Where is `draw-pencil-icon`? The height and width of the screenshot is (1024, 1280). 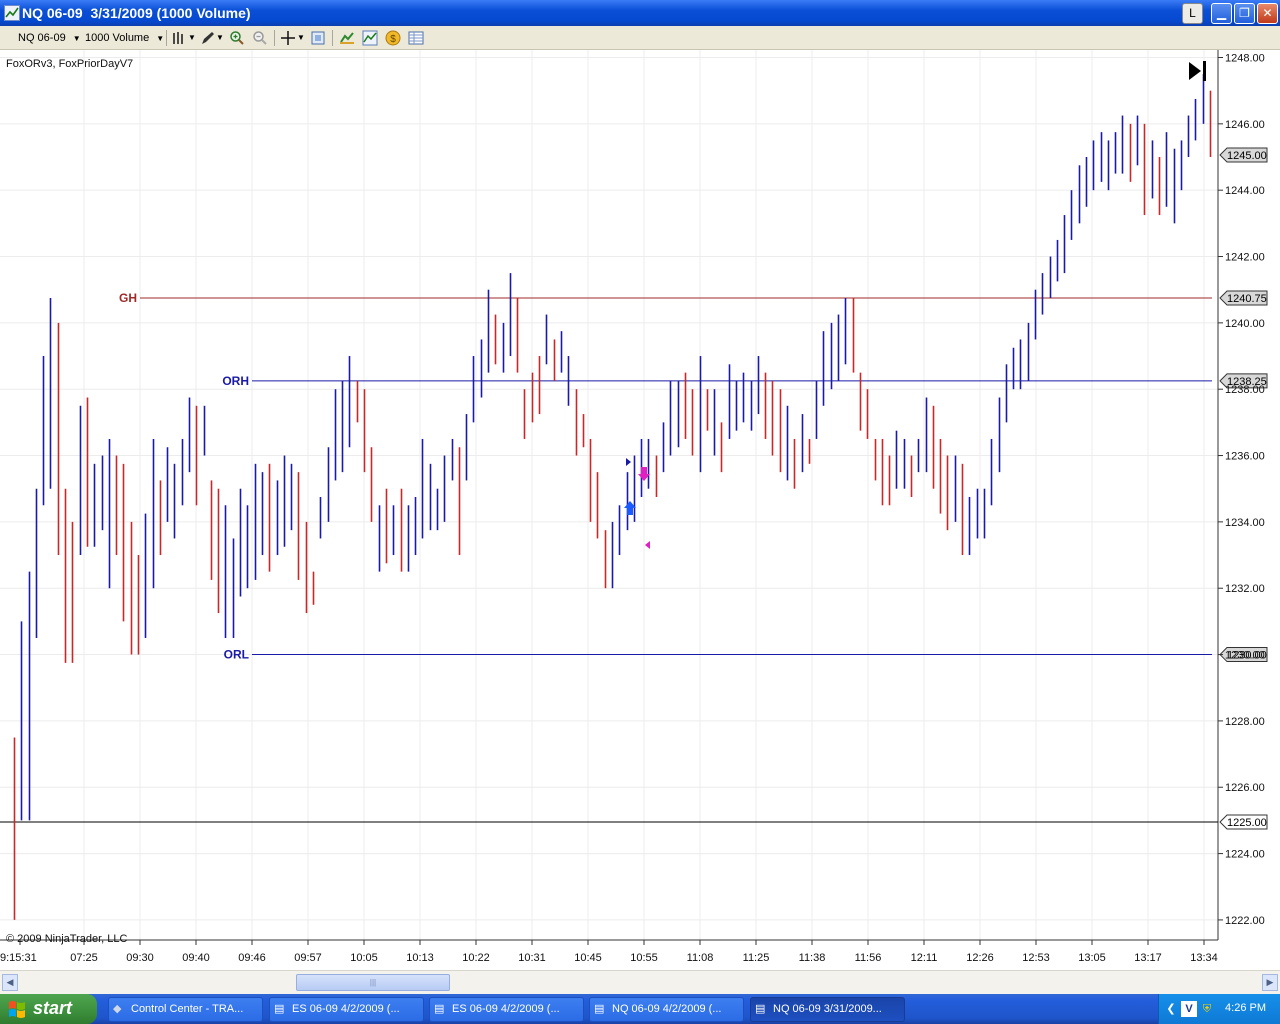
draw-pencil-icon is located at coordinates (208, 38).